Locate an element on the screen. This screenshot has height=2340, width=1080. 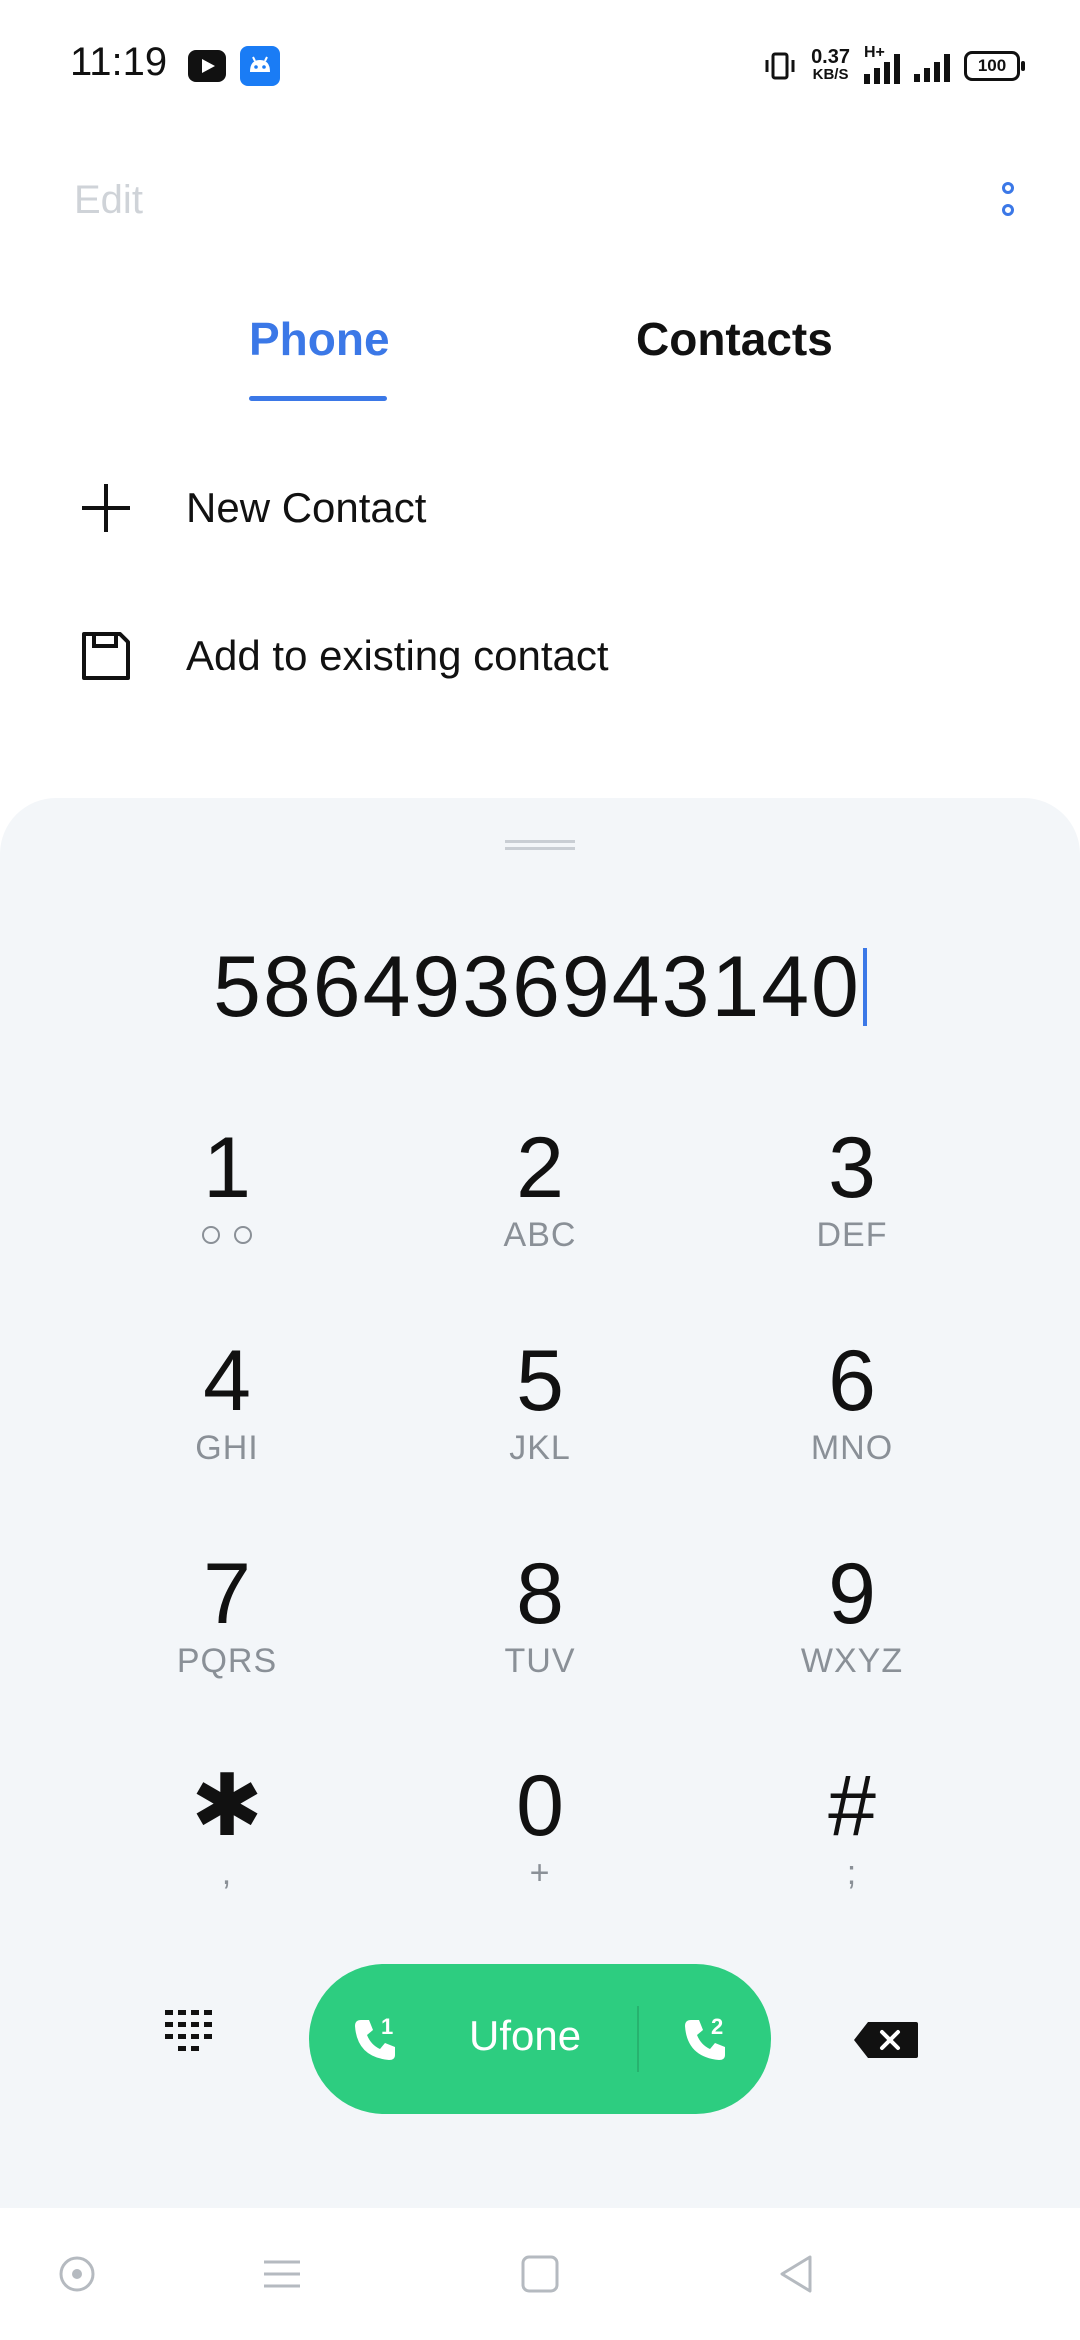
key-9: 9 WXYZ is located at coordinates (852, 1621).